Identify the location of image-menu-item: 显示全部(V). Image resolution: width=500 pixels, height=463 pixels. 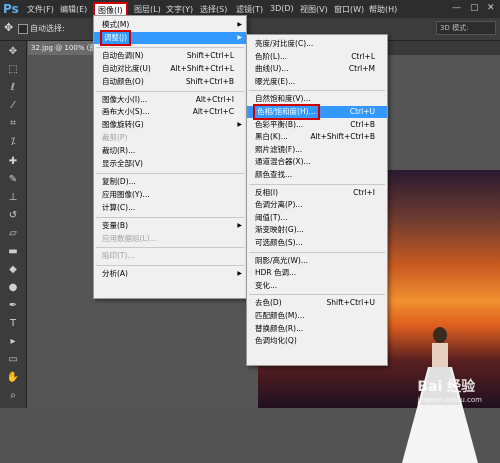
(170, 164).